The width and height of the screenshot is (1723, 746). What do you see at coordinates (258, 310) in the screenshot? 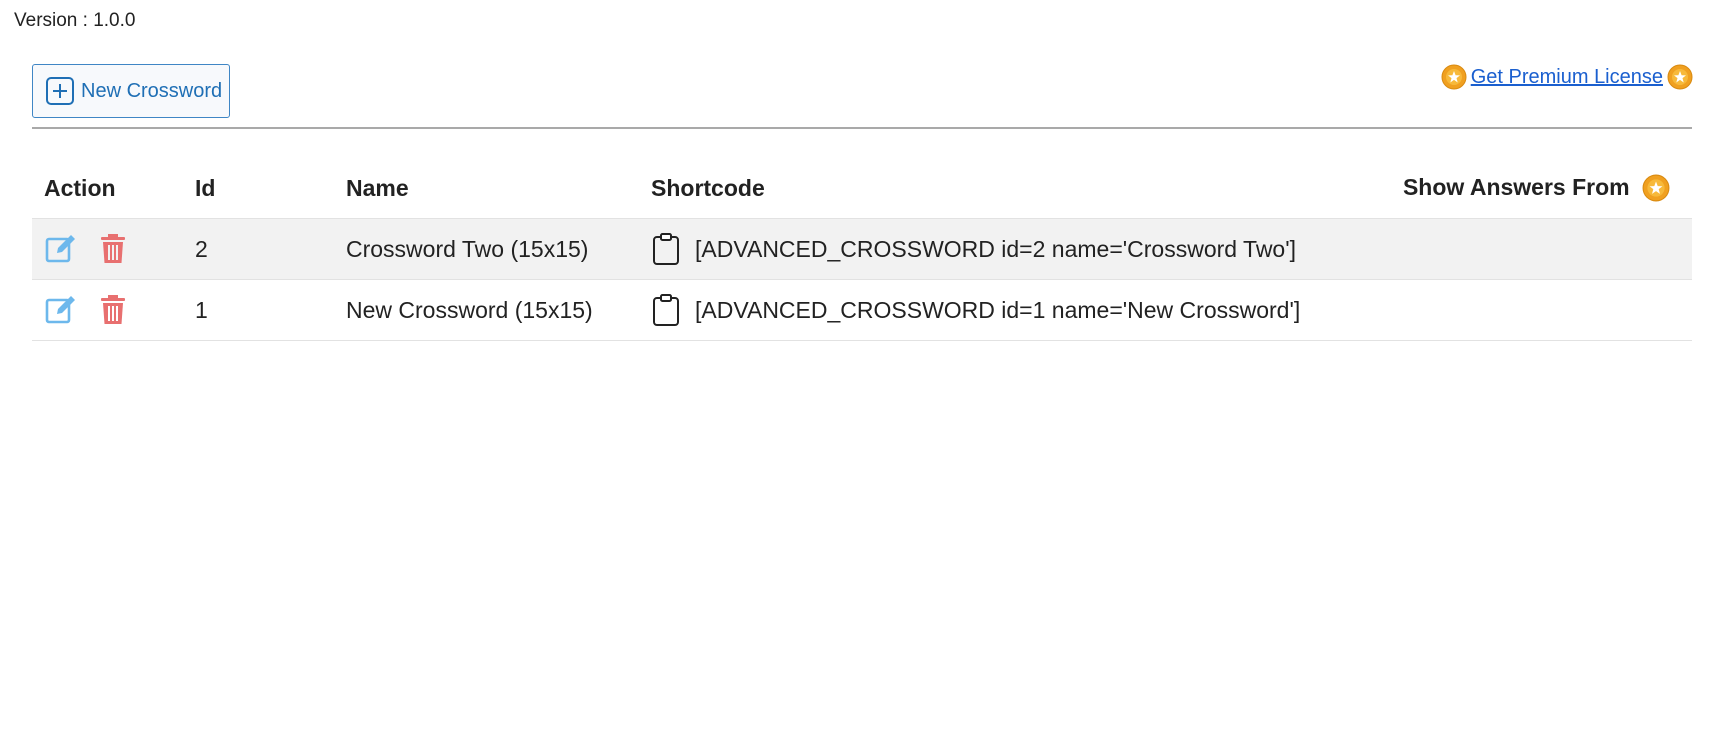
I see `row-id: 1` at bounding box center [258, 310].